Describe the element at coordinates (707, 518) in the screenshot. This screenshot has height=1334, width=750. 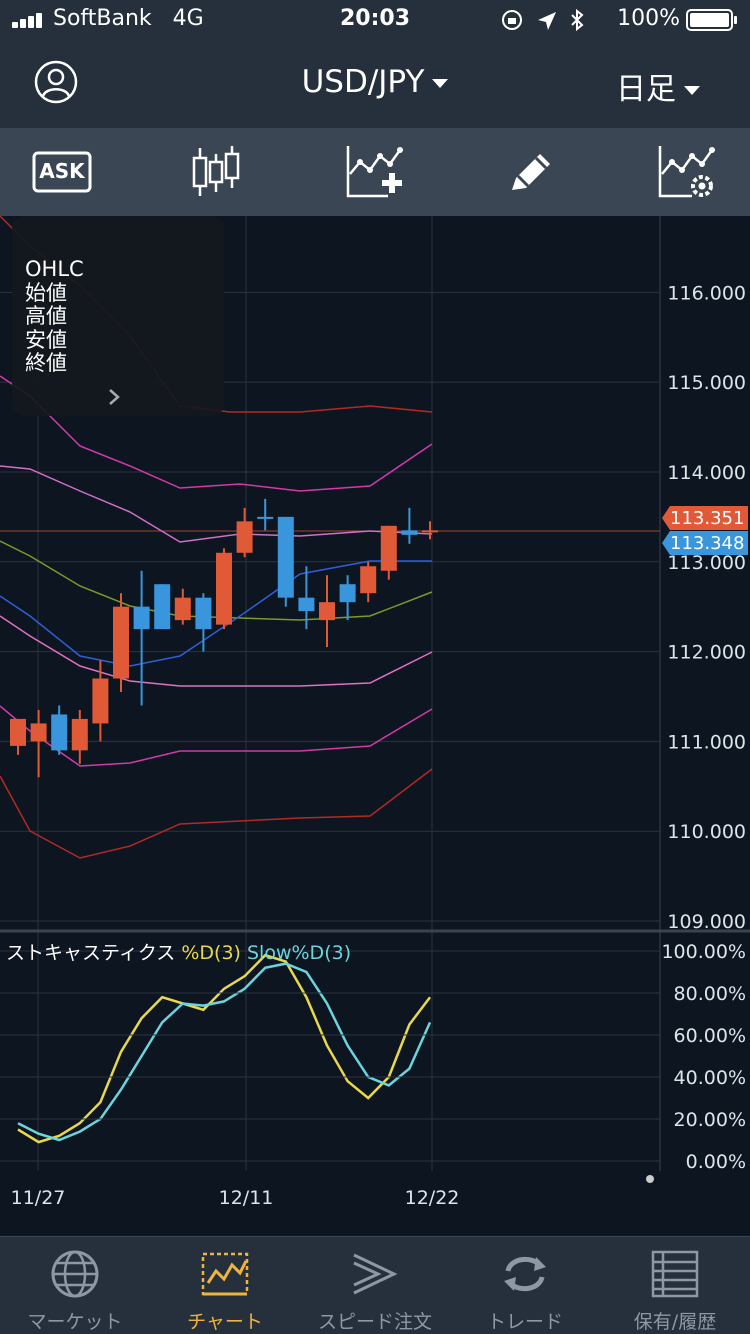
I see `bid-price-value: 113.351` at that location.